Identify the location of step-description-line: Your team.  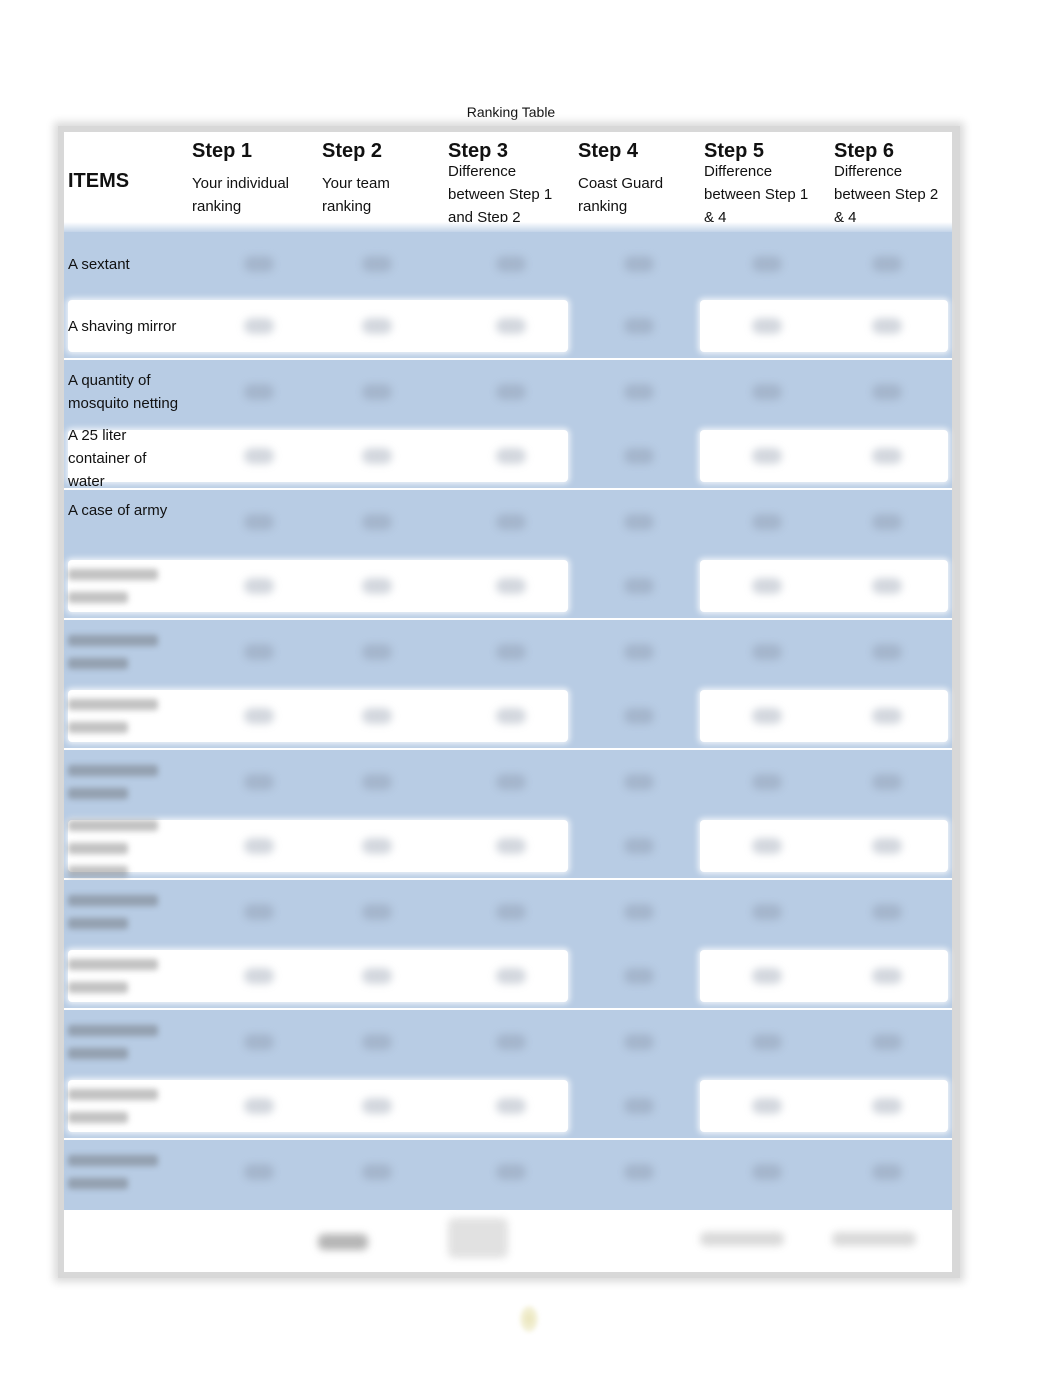
(356, 183).